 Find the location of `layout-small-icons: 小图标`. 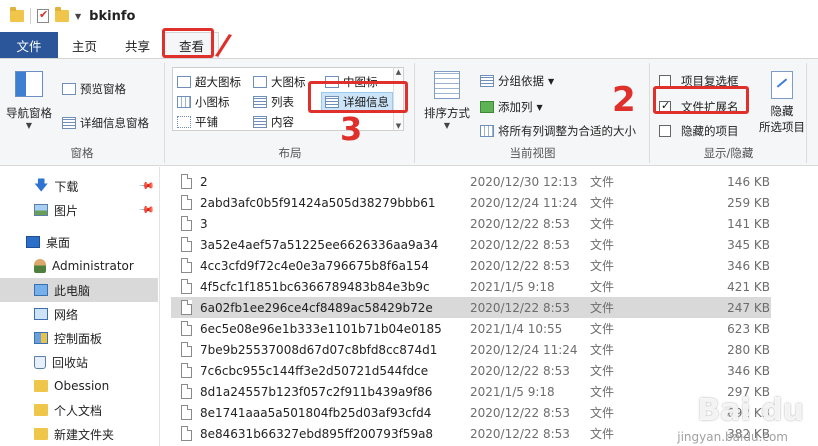

layout-small-icons: 小图标 is located at coordinates (203, 102).